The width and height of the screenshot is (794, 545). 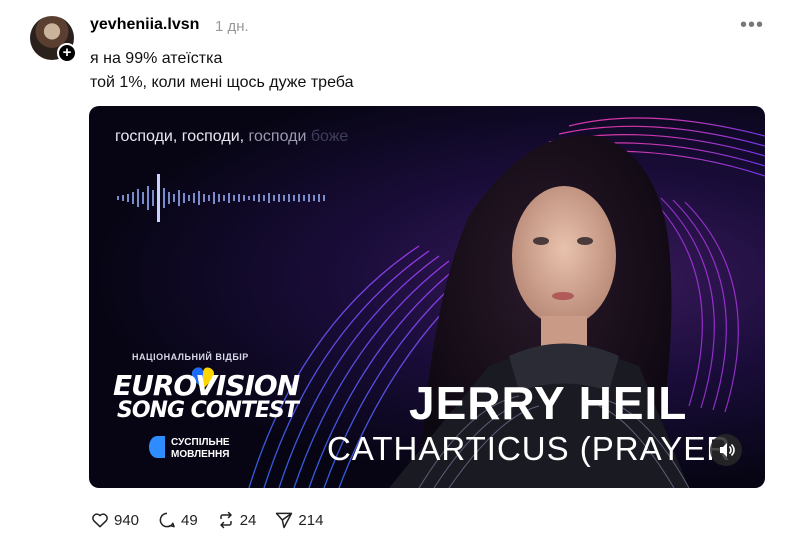 I want to click on broadcaster-line-1: СУСПІЛЬНЕ, so click(x=200, y=442).